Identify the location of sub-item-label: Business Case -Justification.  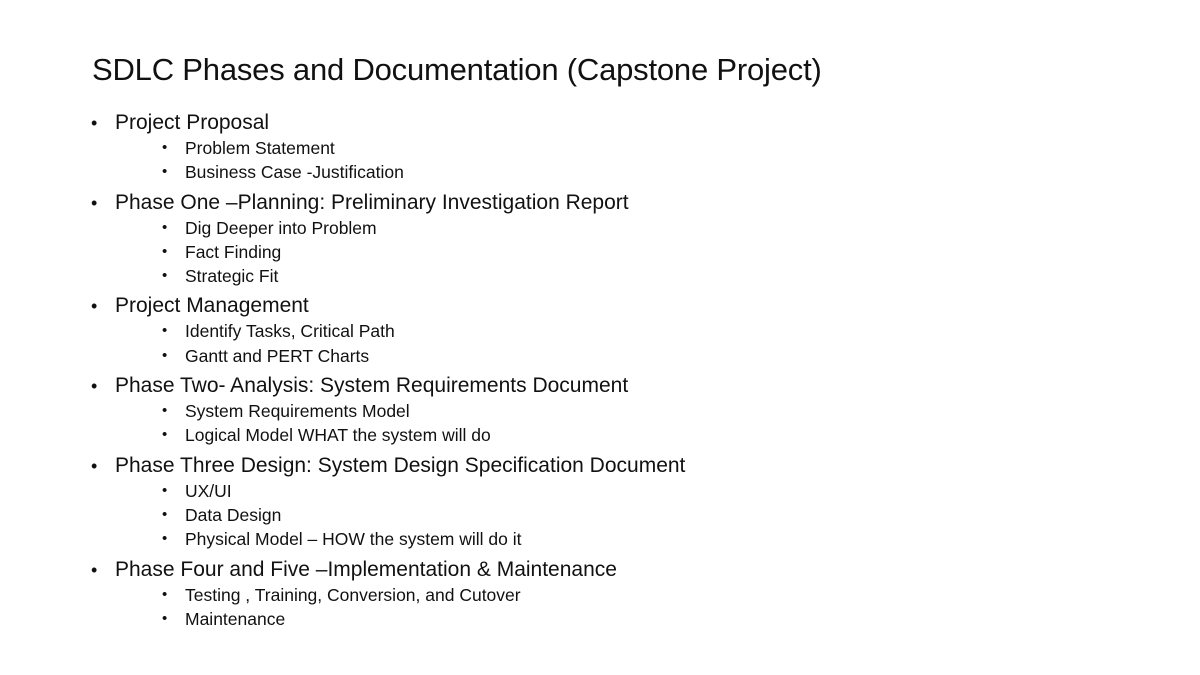
(294, 172).